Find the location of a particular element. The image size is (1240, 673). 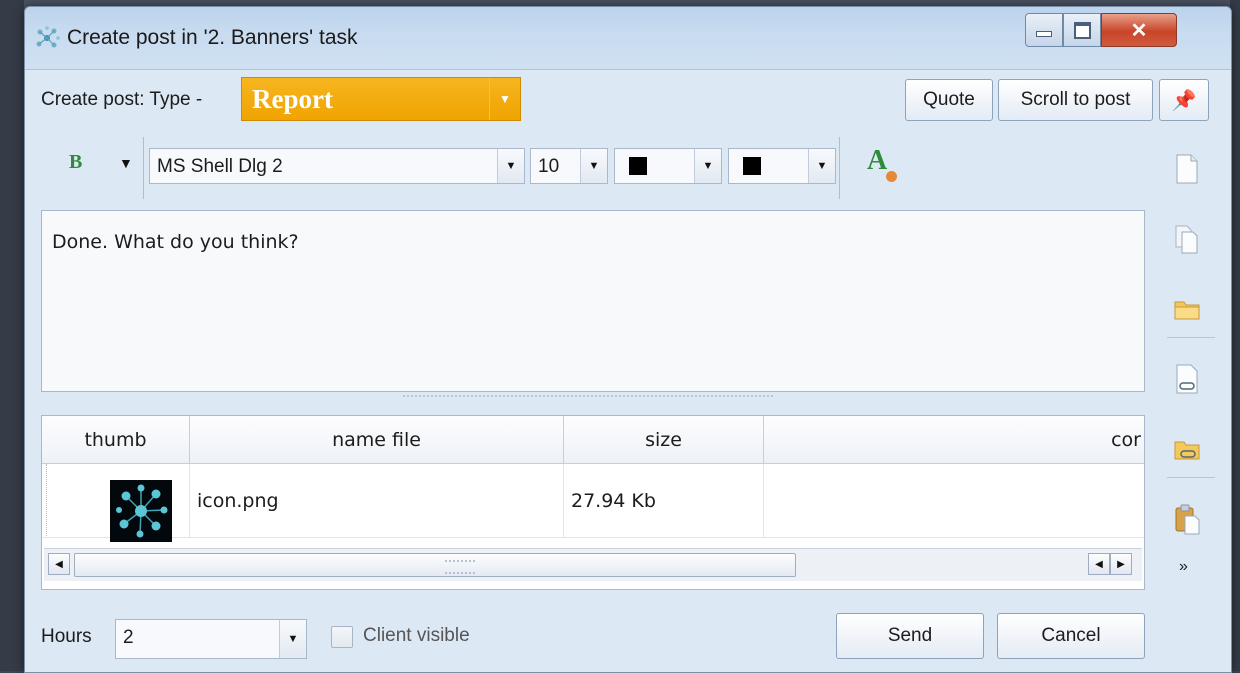

close-button: ✕ is located at coordinates (1139, 30).